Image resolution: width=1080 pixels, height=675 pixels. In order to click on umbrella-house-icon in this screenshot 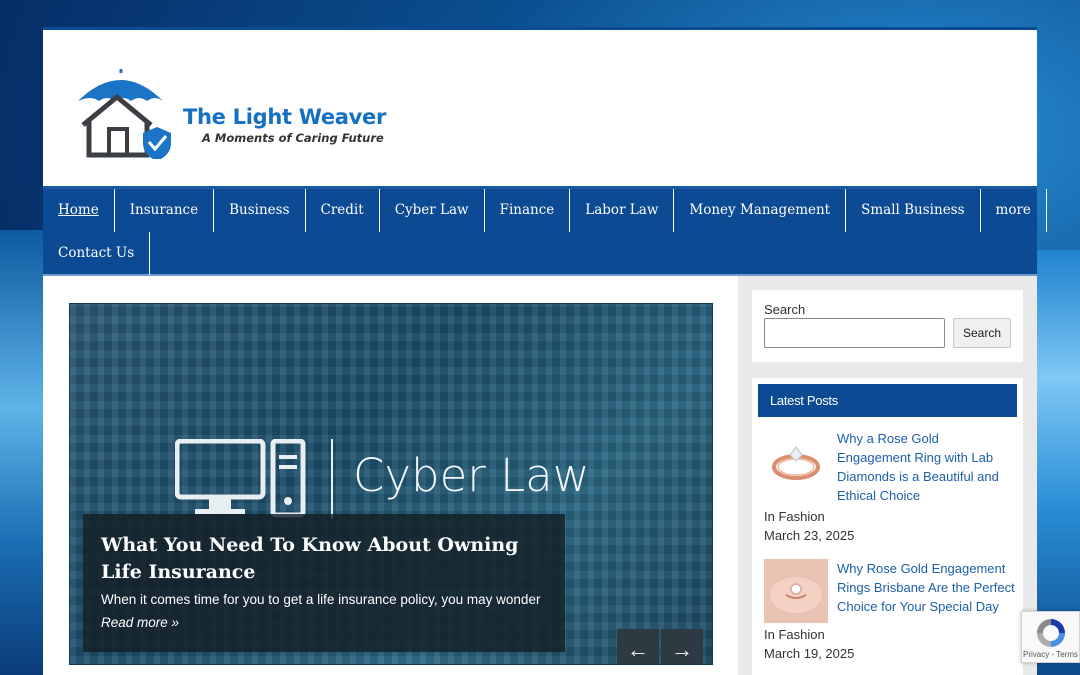, I will do `click(124, 114)`.